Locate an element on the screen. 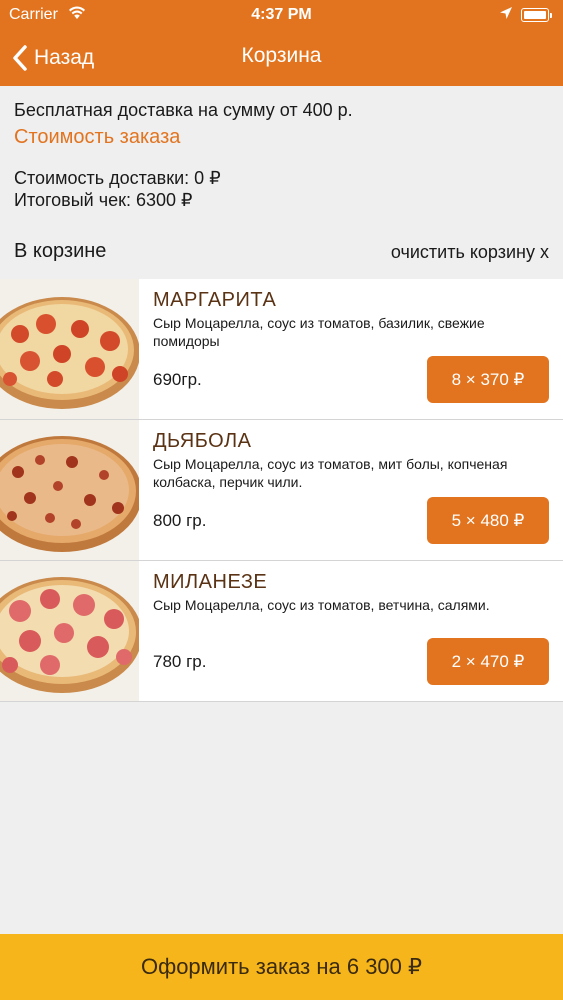 The width and height of the screenshot is (563, 1000). status-bar: Carrier 4:37 PM is located at coordinates (281, 15).